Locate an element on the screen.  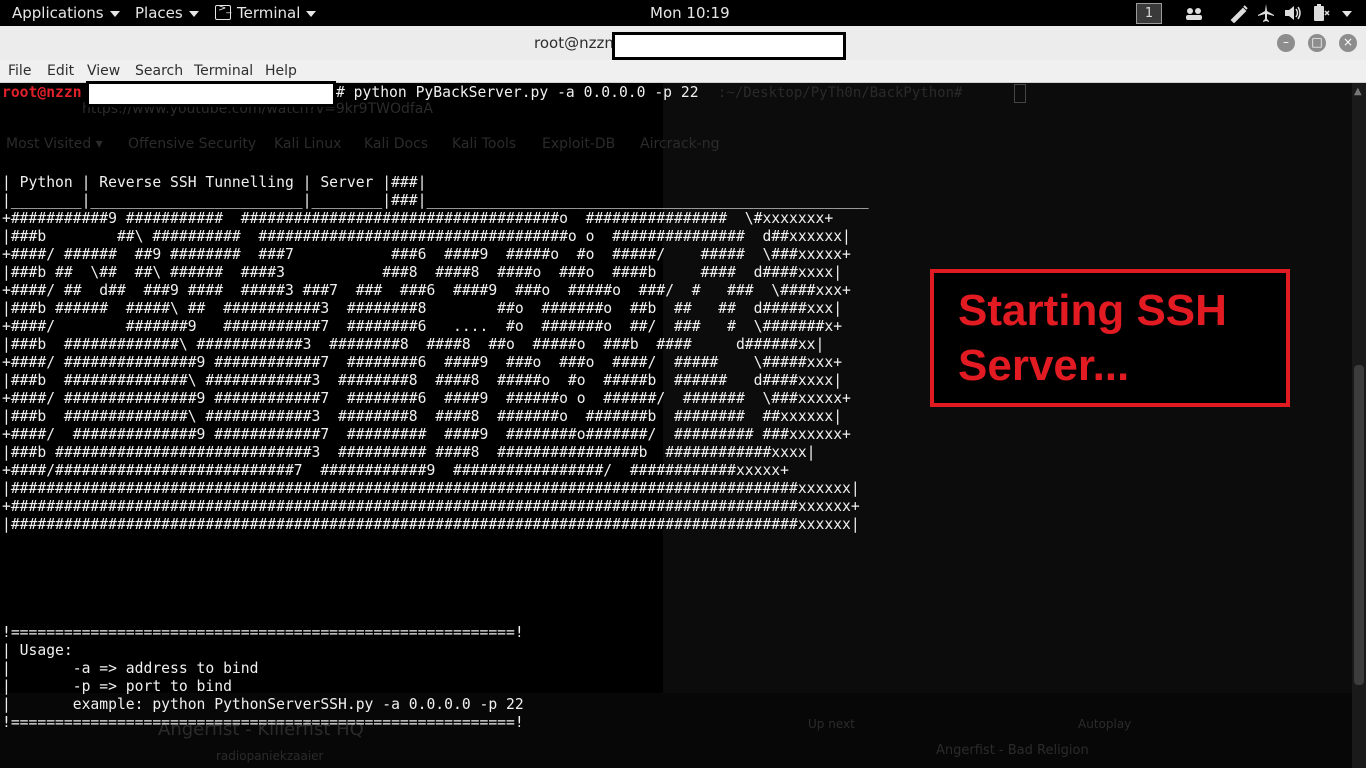
usage-line: | Usage: is located at coordinates (37, 650).